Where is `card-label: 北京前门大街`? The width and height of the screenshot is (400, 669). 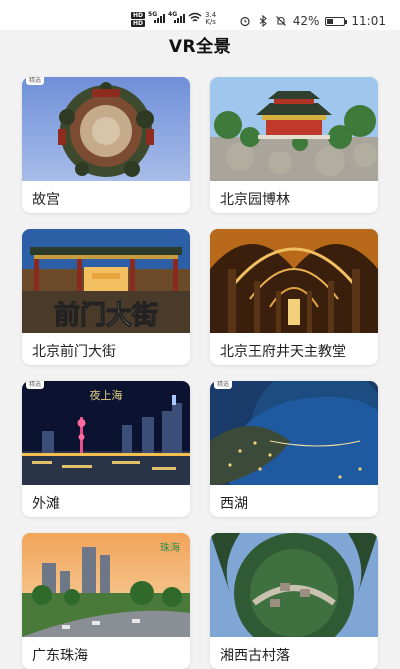 card-label: 北京前门大街 is located at coordinates (74, 352).